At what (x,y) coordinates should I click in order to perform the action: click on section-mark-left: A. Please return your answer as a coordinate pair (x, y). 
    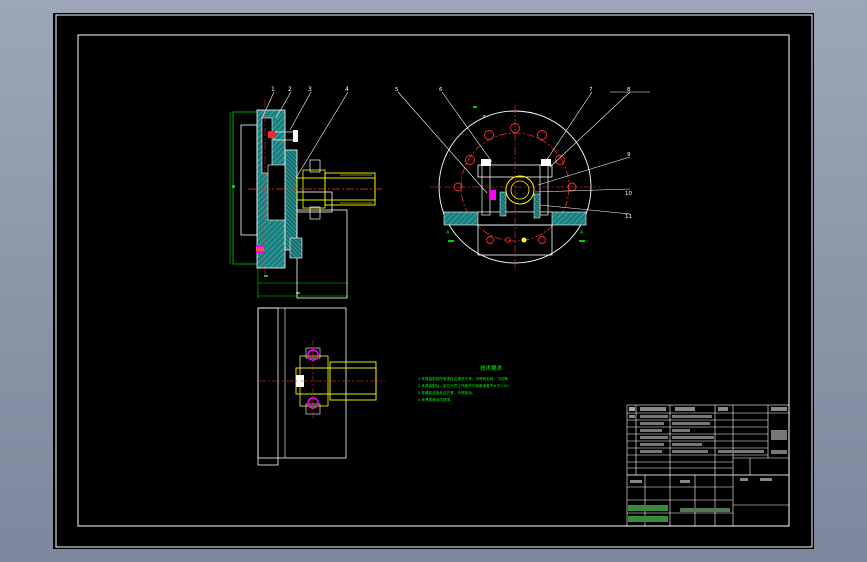
    Looking at the image, I should click on (448, 233).